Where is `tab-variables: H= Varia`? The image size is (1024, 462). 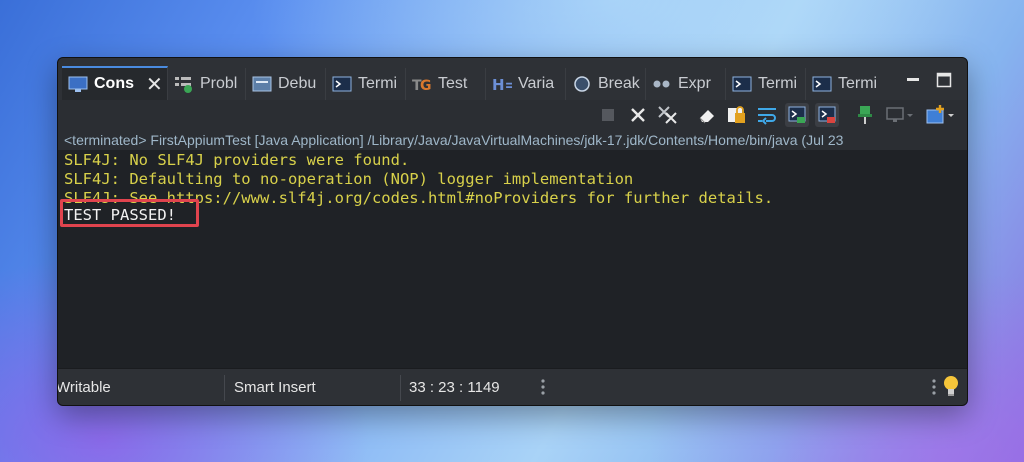
tab-variables: H= Varia is located at coordinates (526, 84).